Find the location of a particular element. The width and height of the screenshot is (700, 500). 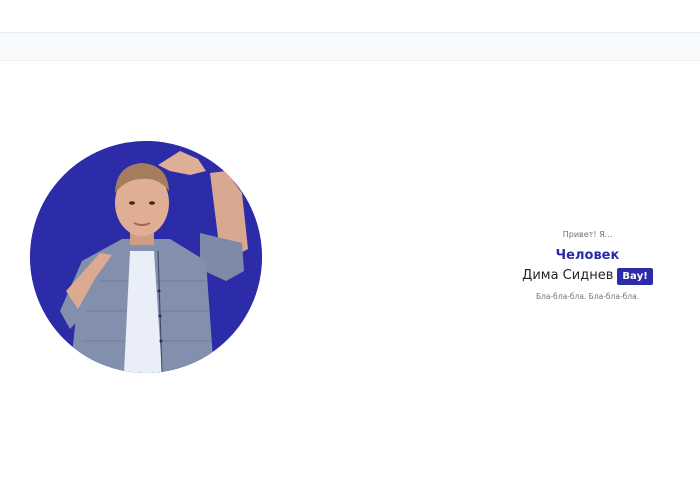

name-row: Дима Сиднев Вау! is located at coordinates (587, 276).